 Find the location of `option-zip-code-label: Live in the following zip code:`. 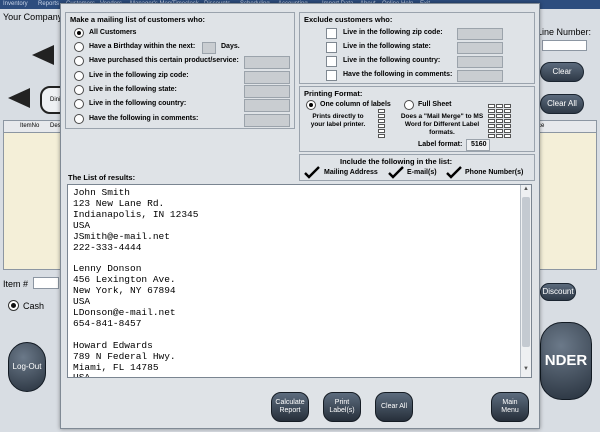

option-zip-code-label: Live in the following zip code: is located at coordinates (139, 75).